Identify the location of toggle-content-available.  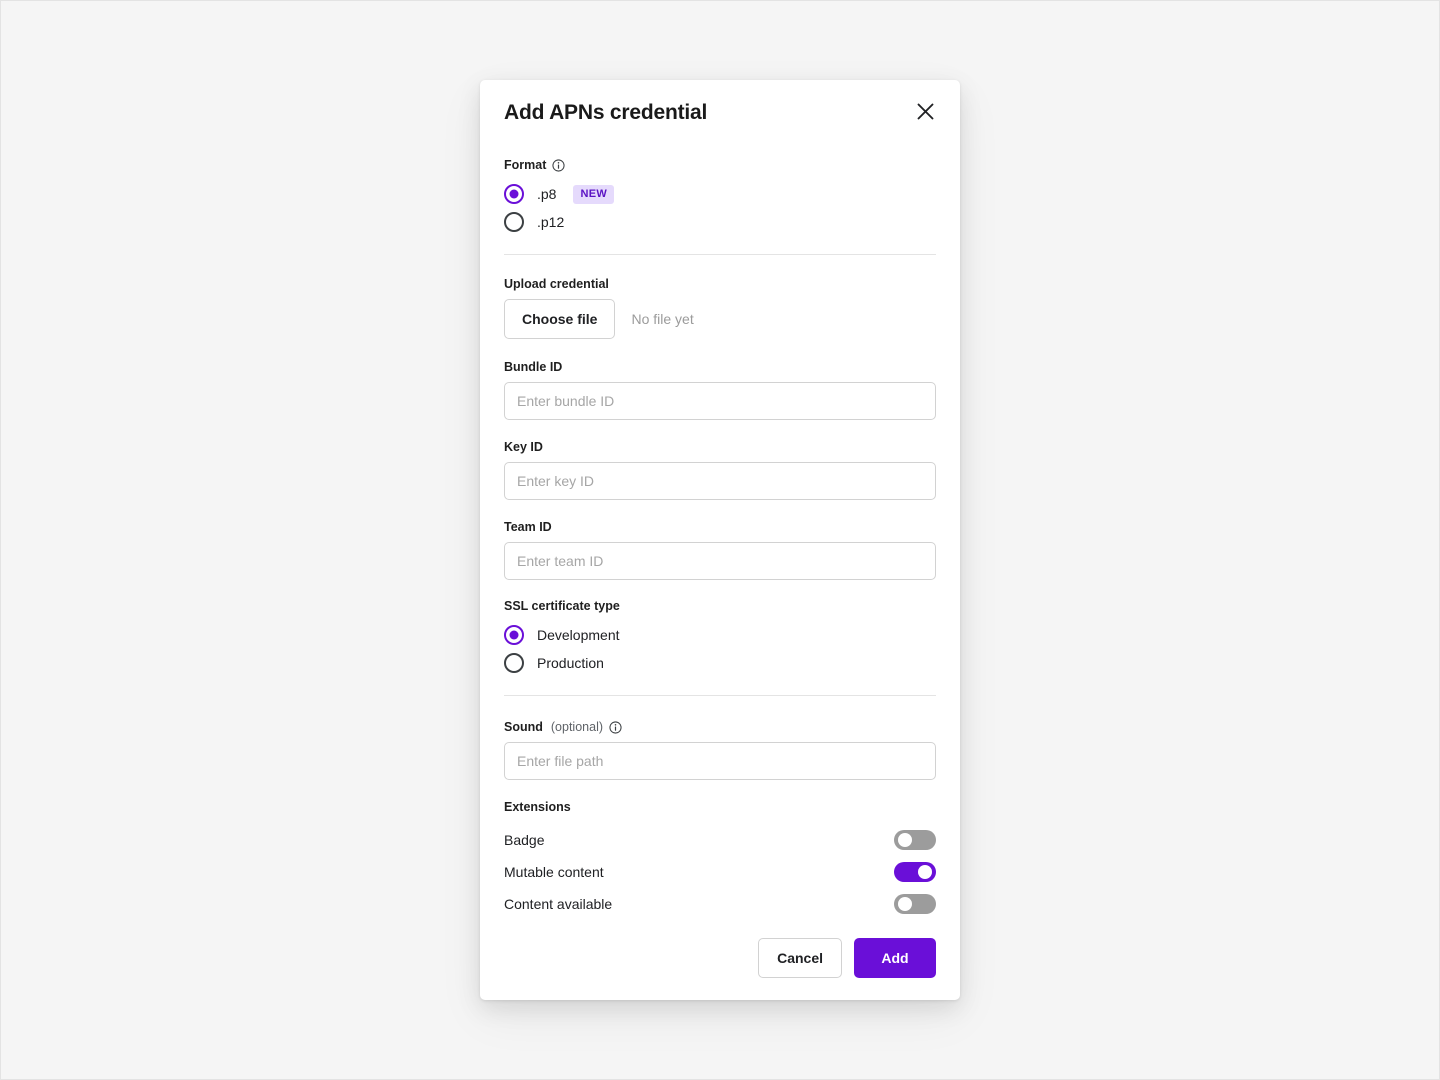
(915, 904).